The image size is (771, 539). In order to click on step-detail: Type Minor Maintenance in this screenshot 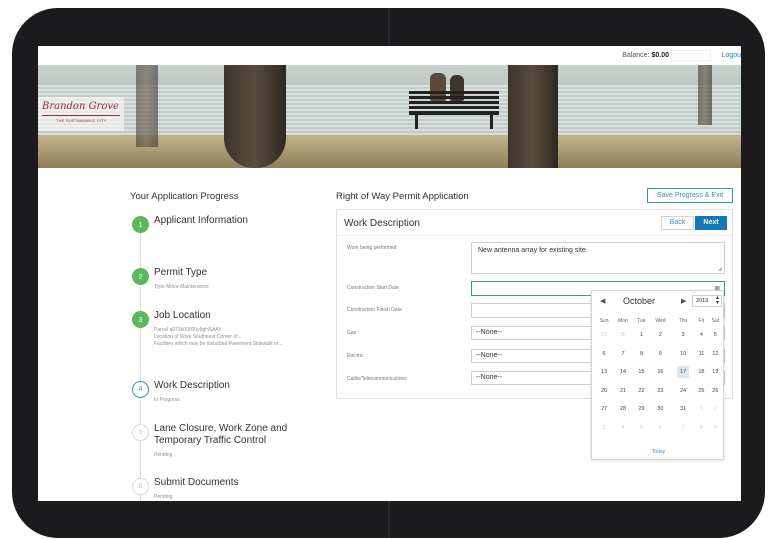, I will do `click(181, 287)`.